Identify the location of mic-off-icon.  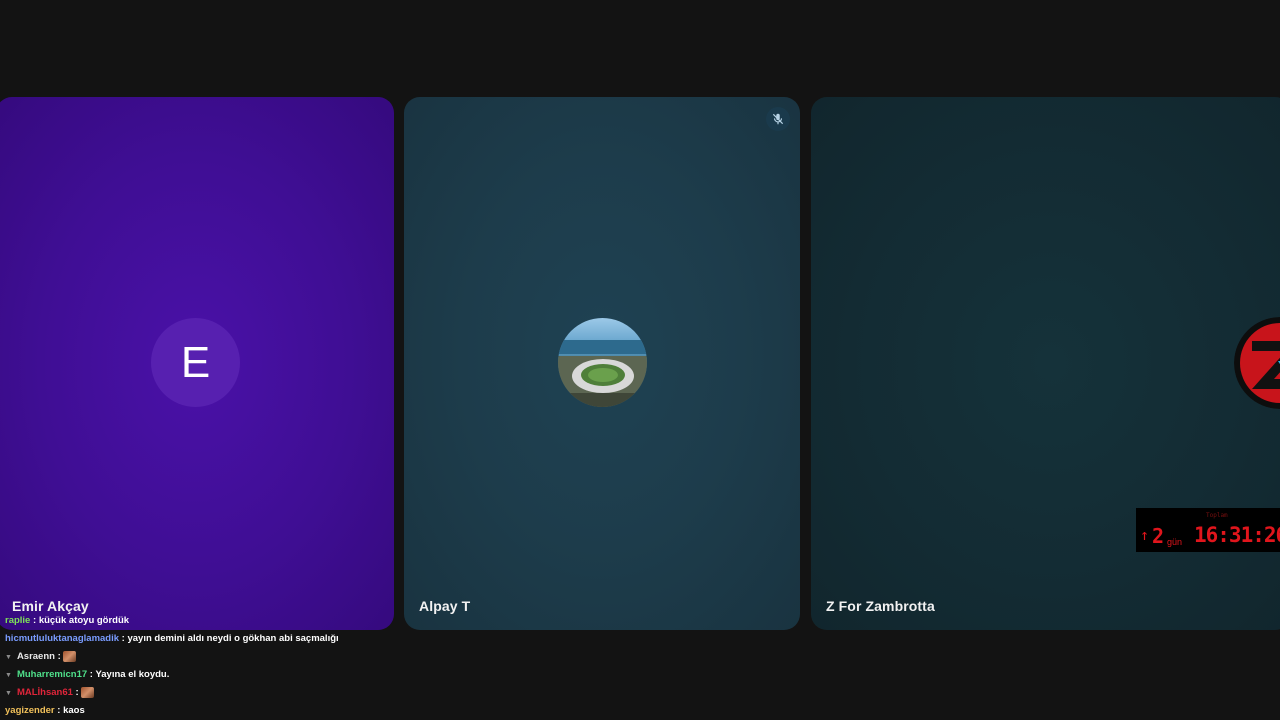
(778, 119).